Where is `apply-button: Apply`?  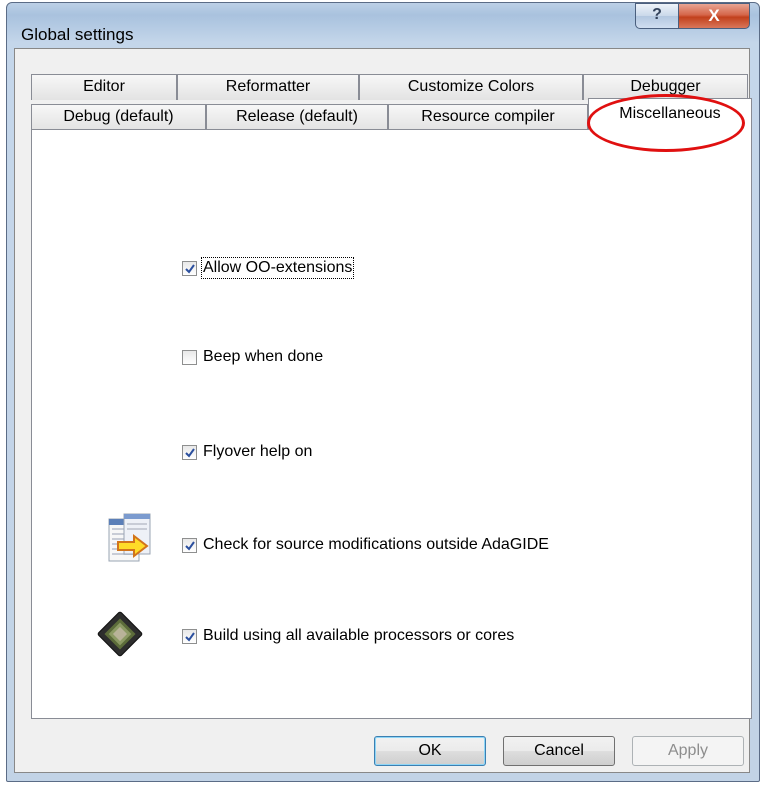
apply-button: Apply is located at coordinates (688, 751).